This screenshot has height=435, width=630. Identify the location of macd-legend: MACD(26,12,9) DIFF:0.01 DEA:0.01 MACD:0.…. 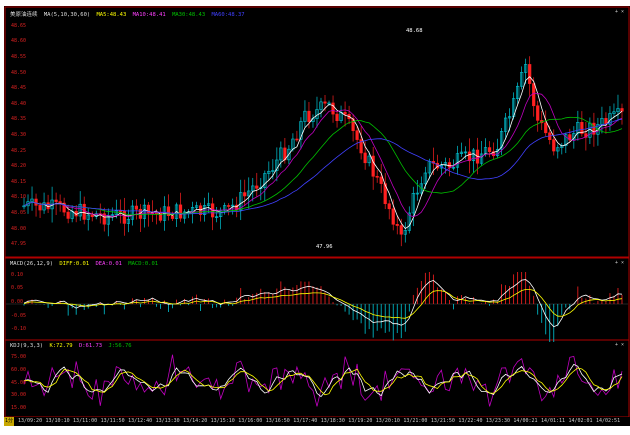
(85, 264).